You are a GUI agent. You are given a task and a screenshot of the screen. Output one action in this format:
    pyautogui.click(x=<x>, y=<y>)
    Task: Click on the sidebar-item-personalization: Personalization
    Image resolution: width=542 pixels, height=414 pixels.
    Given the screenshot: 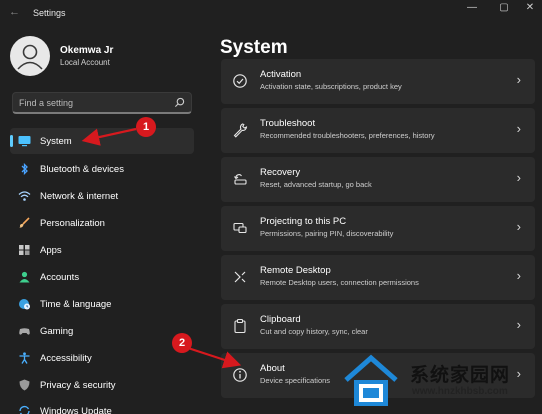 What is the action you would take?
    pyautogui.click(x=102, y=223)
    